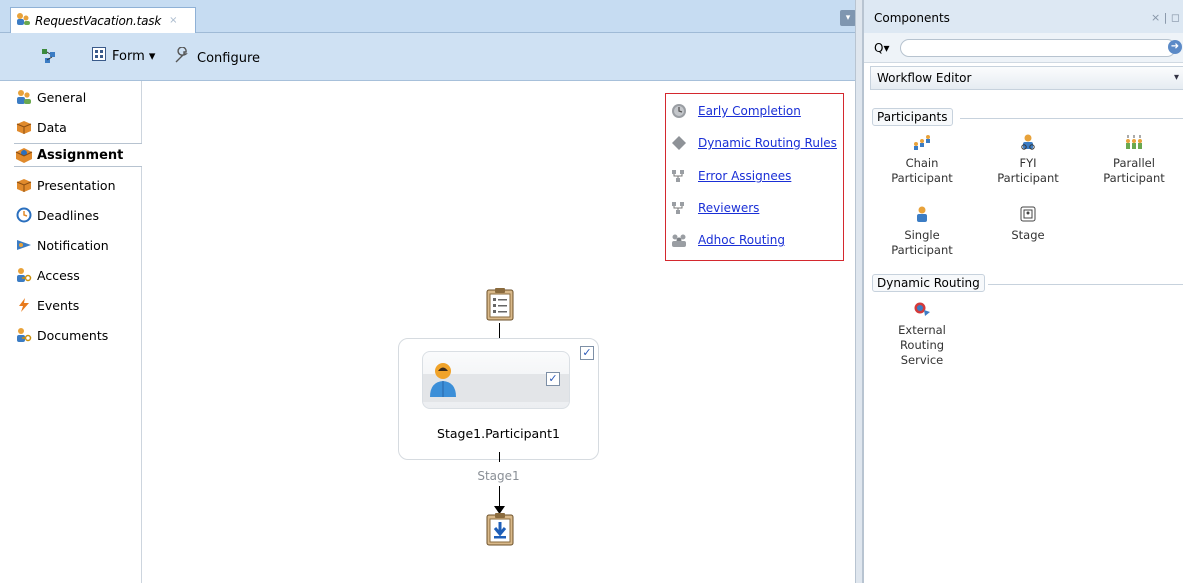 The image size is (1183, 583). What do you see at coordinates (500, 305) in the screenshot?
I see `task-start-icon` at bounding box center [500, 305].